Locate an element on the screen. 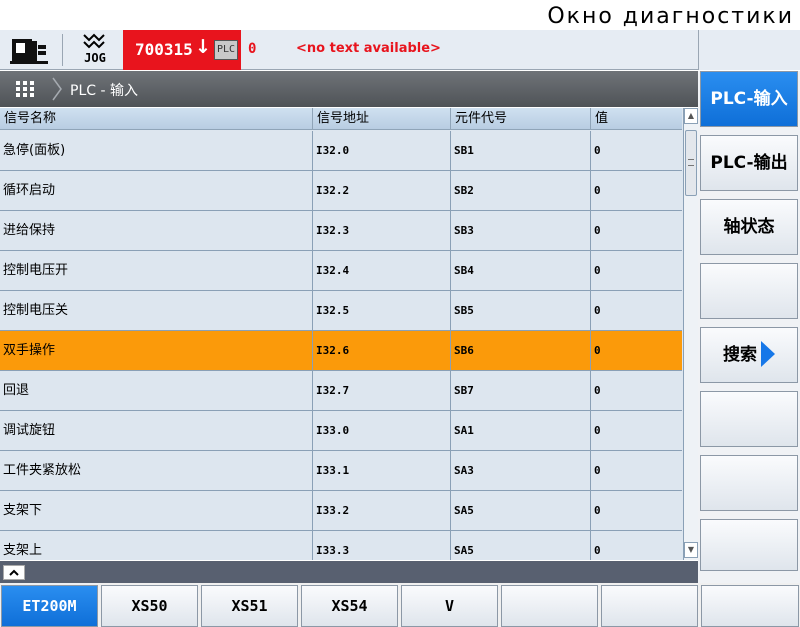 The height and width of the screenshot is (627, 800). alarm-source-badge: PLC is located at coordinates (226, 50).